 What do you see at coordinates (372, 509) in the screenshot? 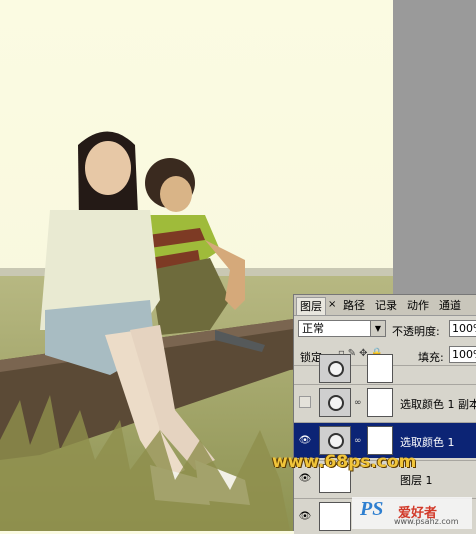
I see `logo-ps: PS` at bounding box center [372, 509].